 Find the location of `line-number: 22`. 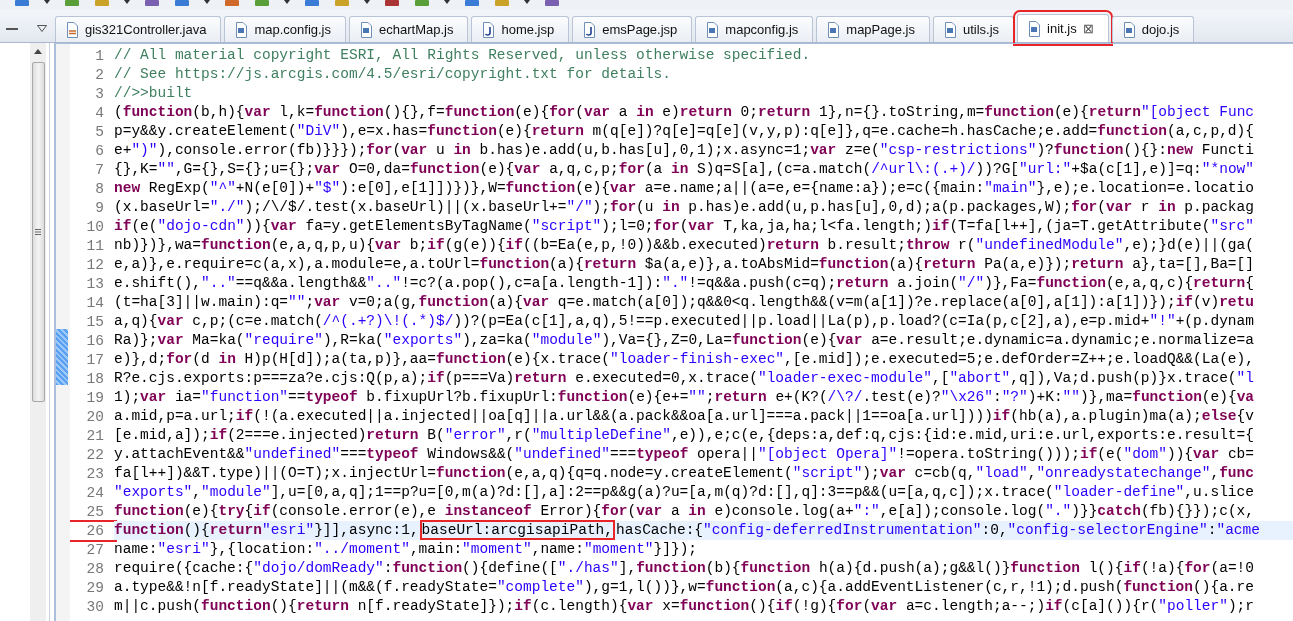

line-number: 22 is located at coordinates (95, 454).